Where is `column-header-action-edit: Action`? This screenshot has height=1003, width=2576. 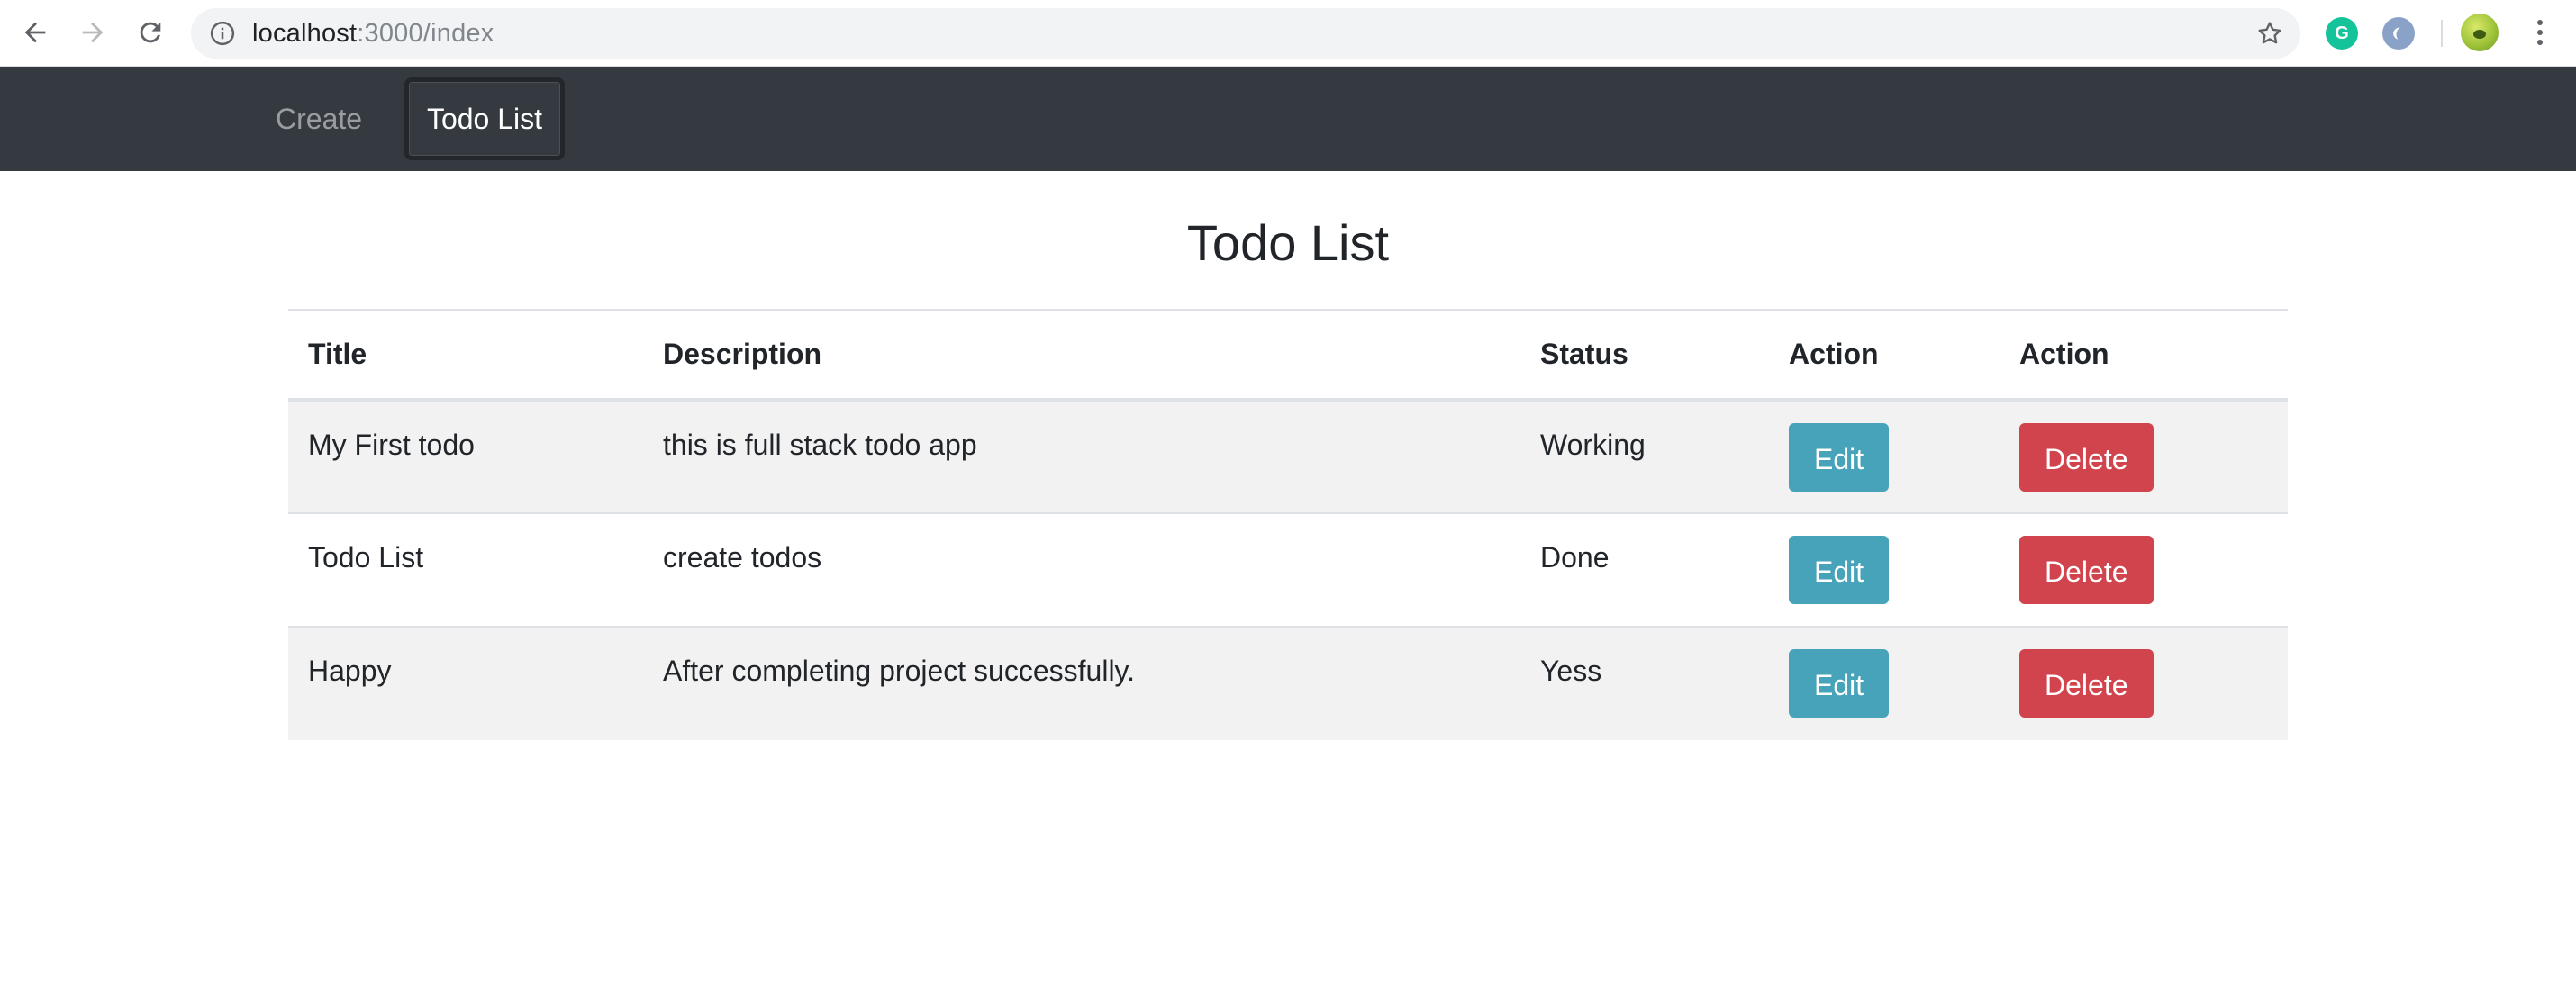
column-header-action-edit: Action is located at coordinates (1884, 355).